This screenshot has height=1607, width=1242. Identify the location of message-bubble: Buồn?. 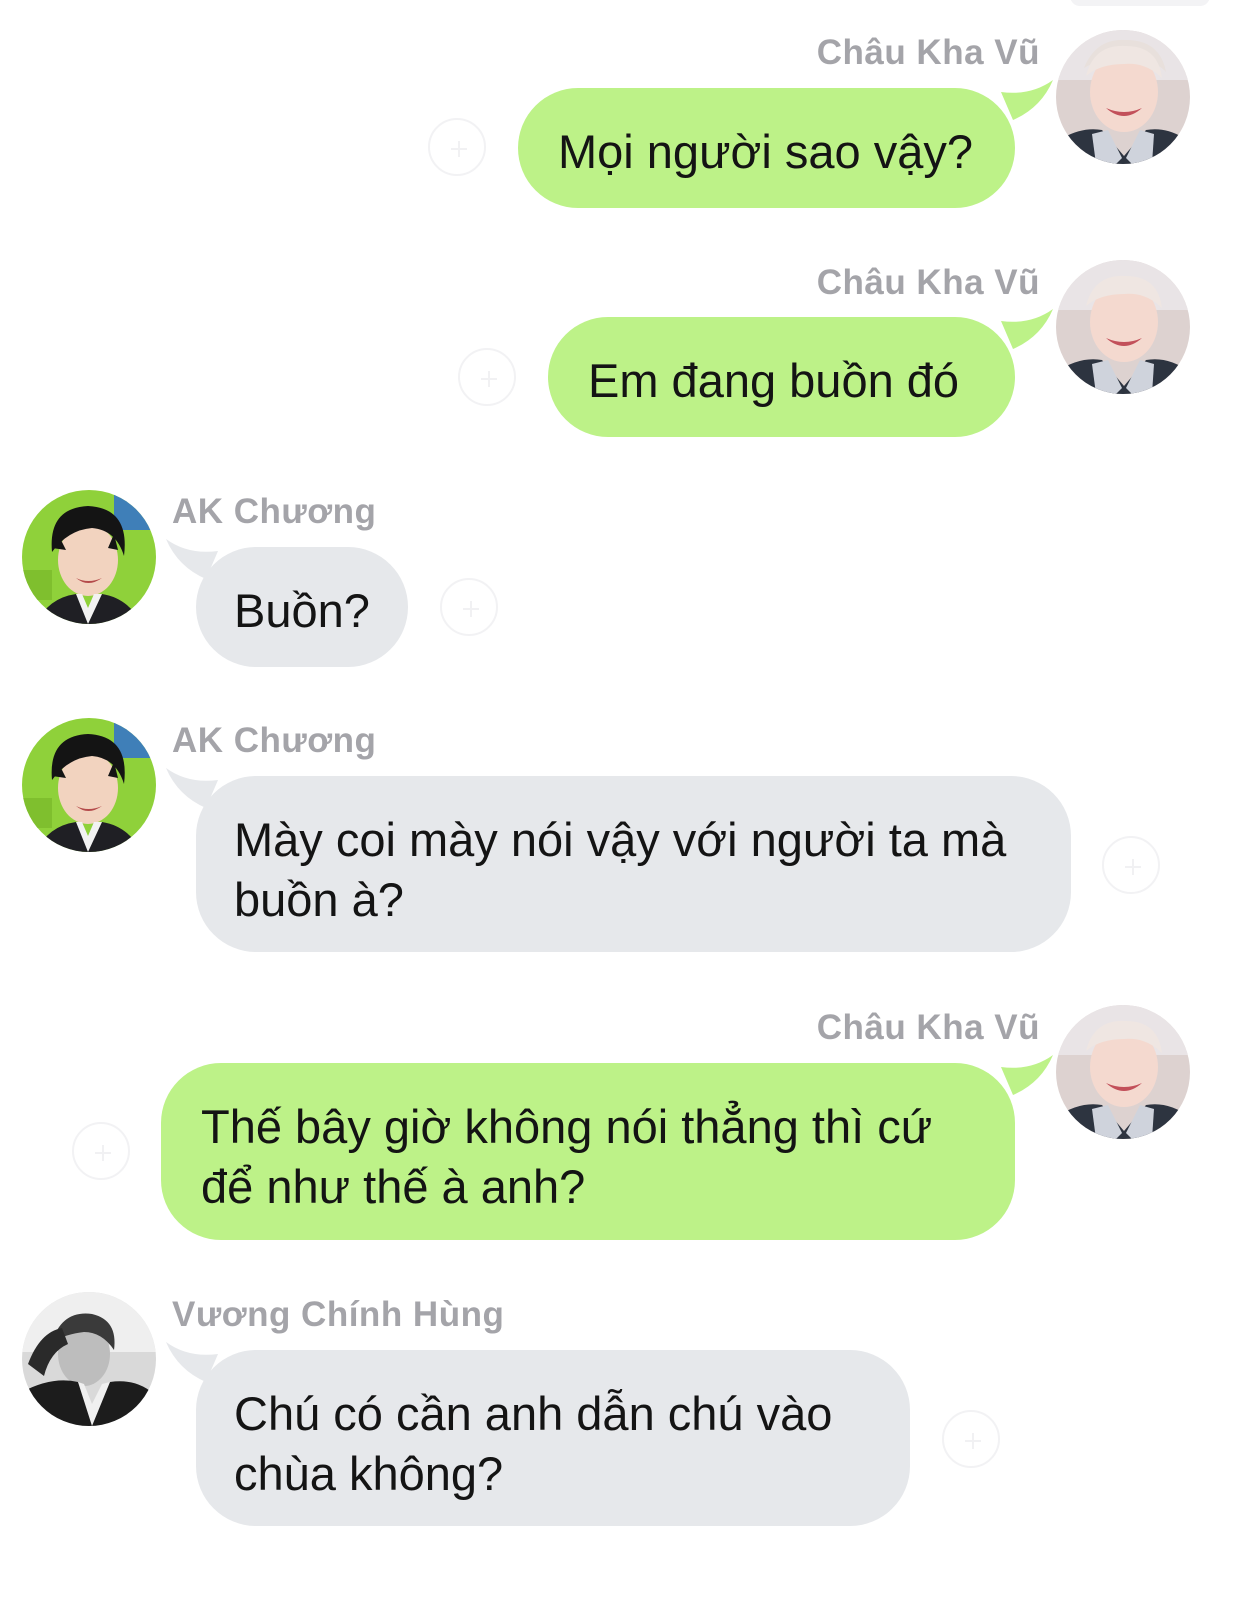
(287, 603).